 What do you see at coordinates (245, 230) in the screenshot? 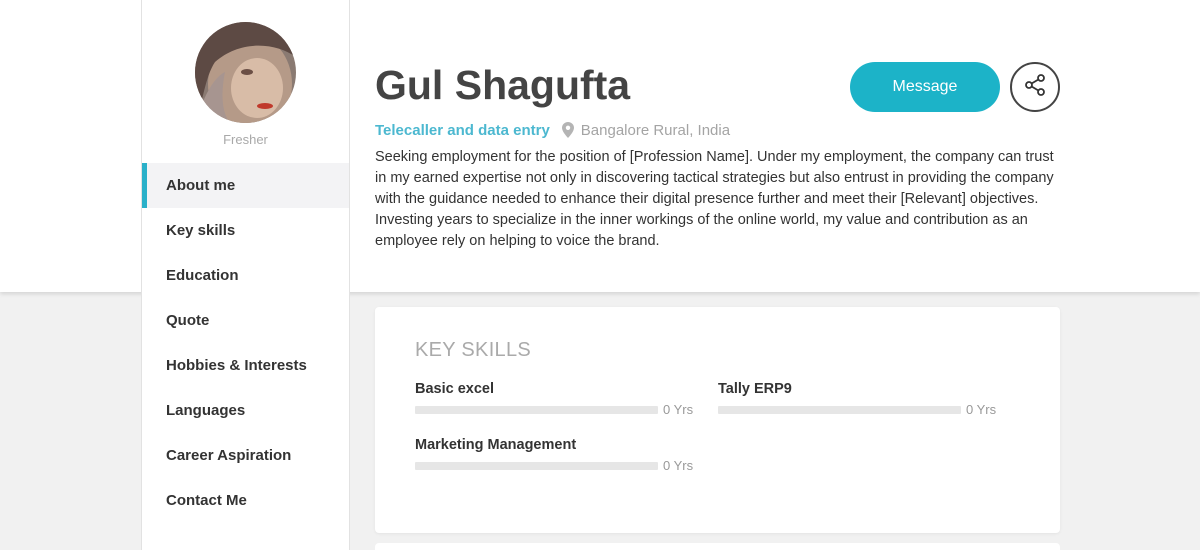
I see `sidebar-item-key-skills: Key skills` at bounding box center [245, 230].